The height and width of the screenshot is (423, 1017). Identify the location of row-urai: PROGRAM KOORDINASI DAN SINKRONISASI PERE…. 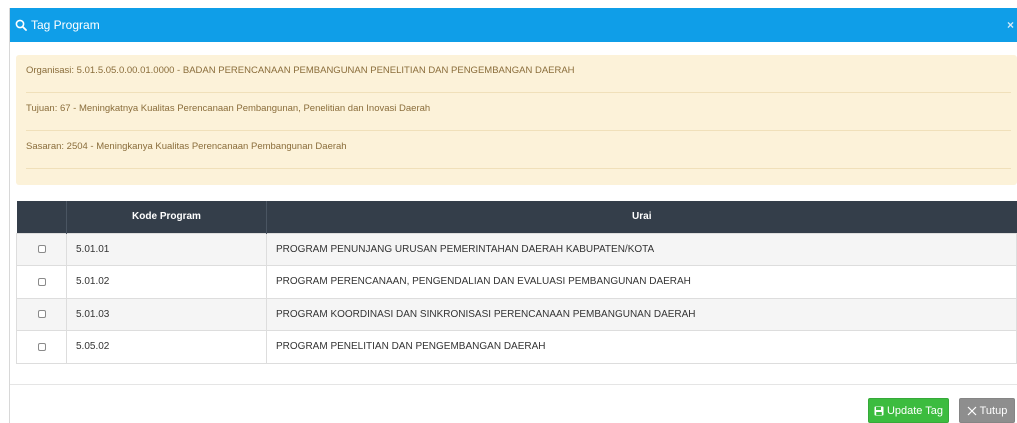
(641, 314).